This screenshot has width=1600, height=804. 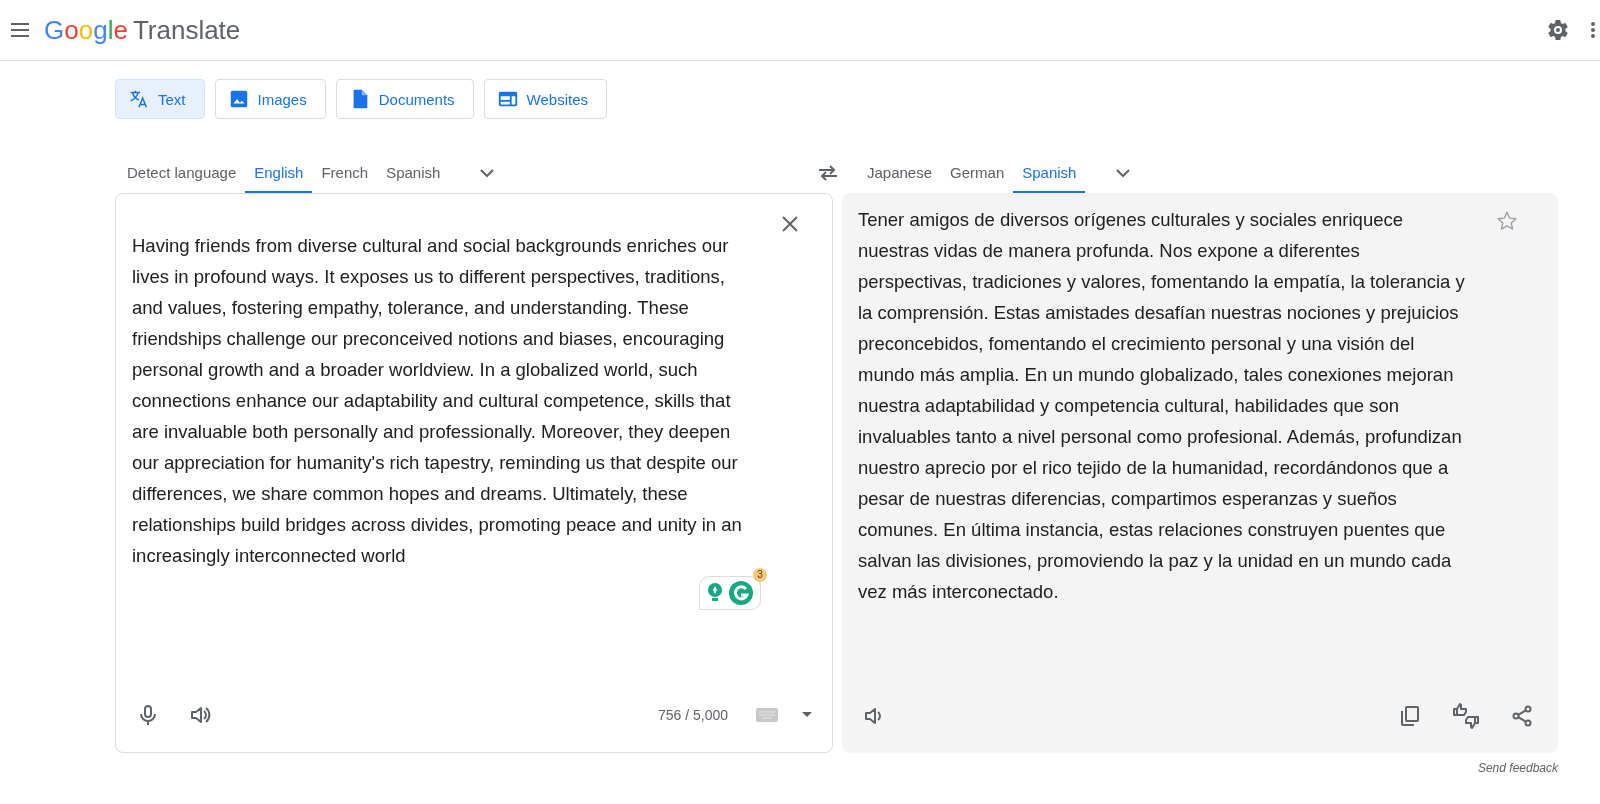 I want to click on mode-tab: Documents, so click(x=404, y=99).